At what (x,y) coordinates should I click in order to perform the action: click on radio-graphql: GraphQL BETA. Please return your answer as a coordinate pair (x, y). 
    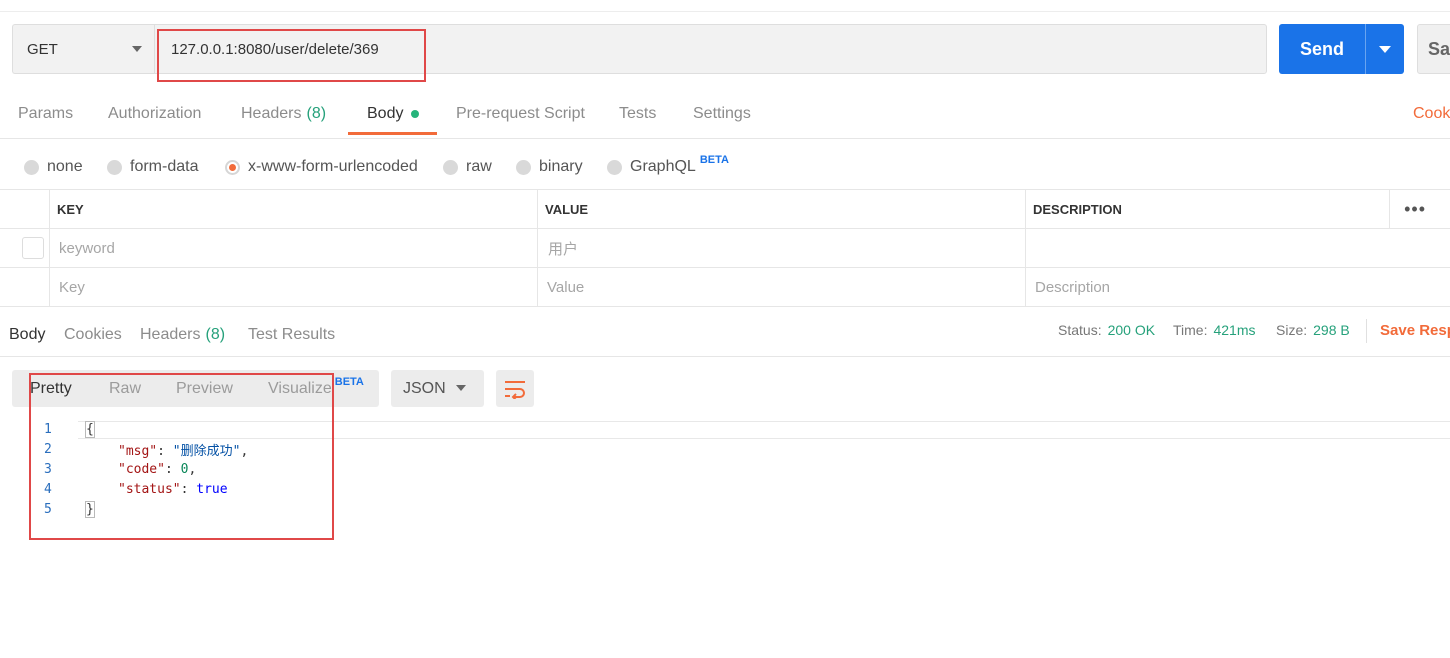
    Looking at the image, I should click on (668, 167).